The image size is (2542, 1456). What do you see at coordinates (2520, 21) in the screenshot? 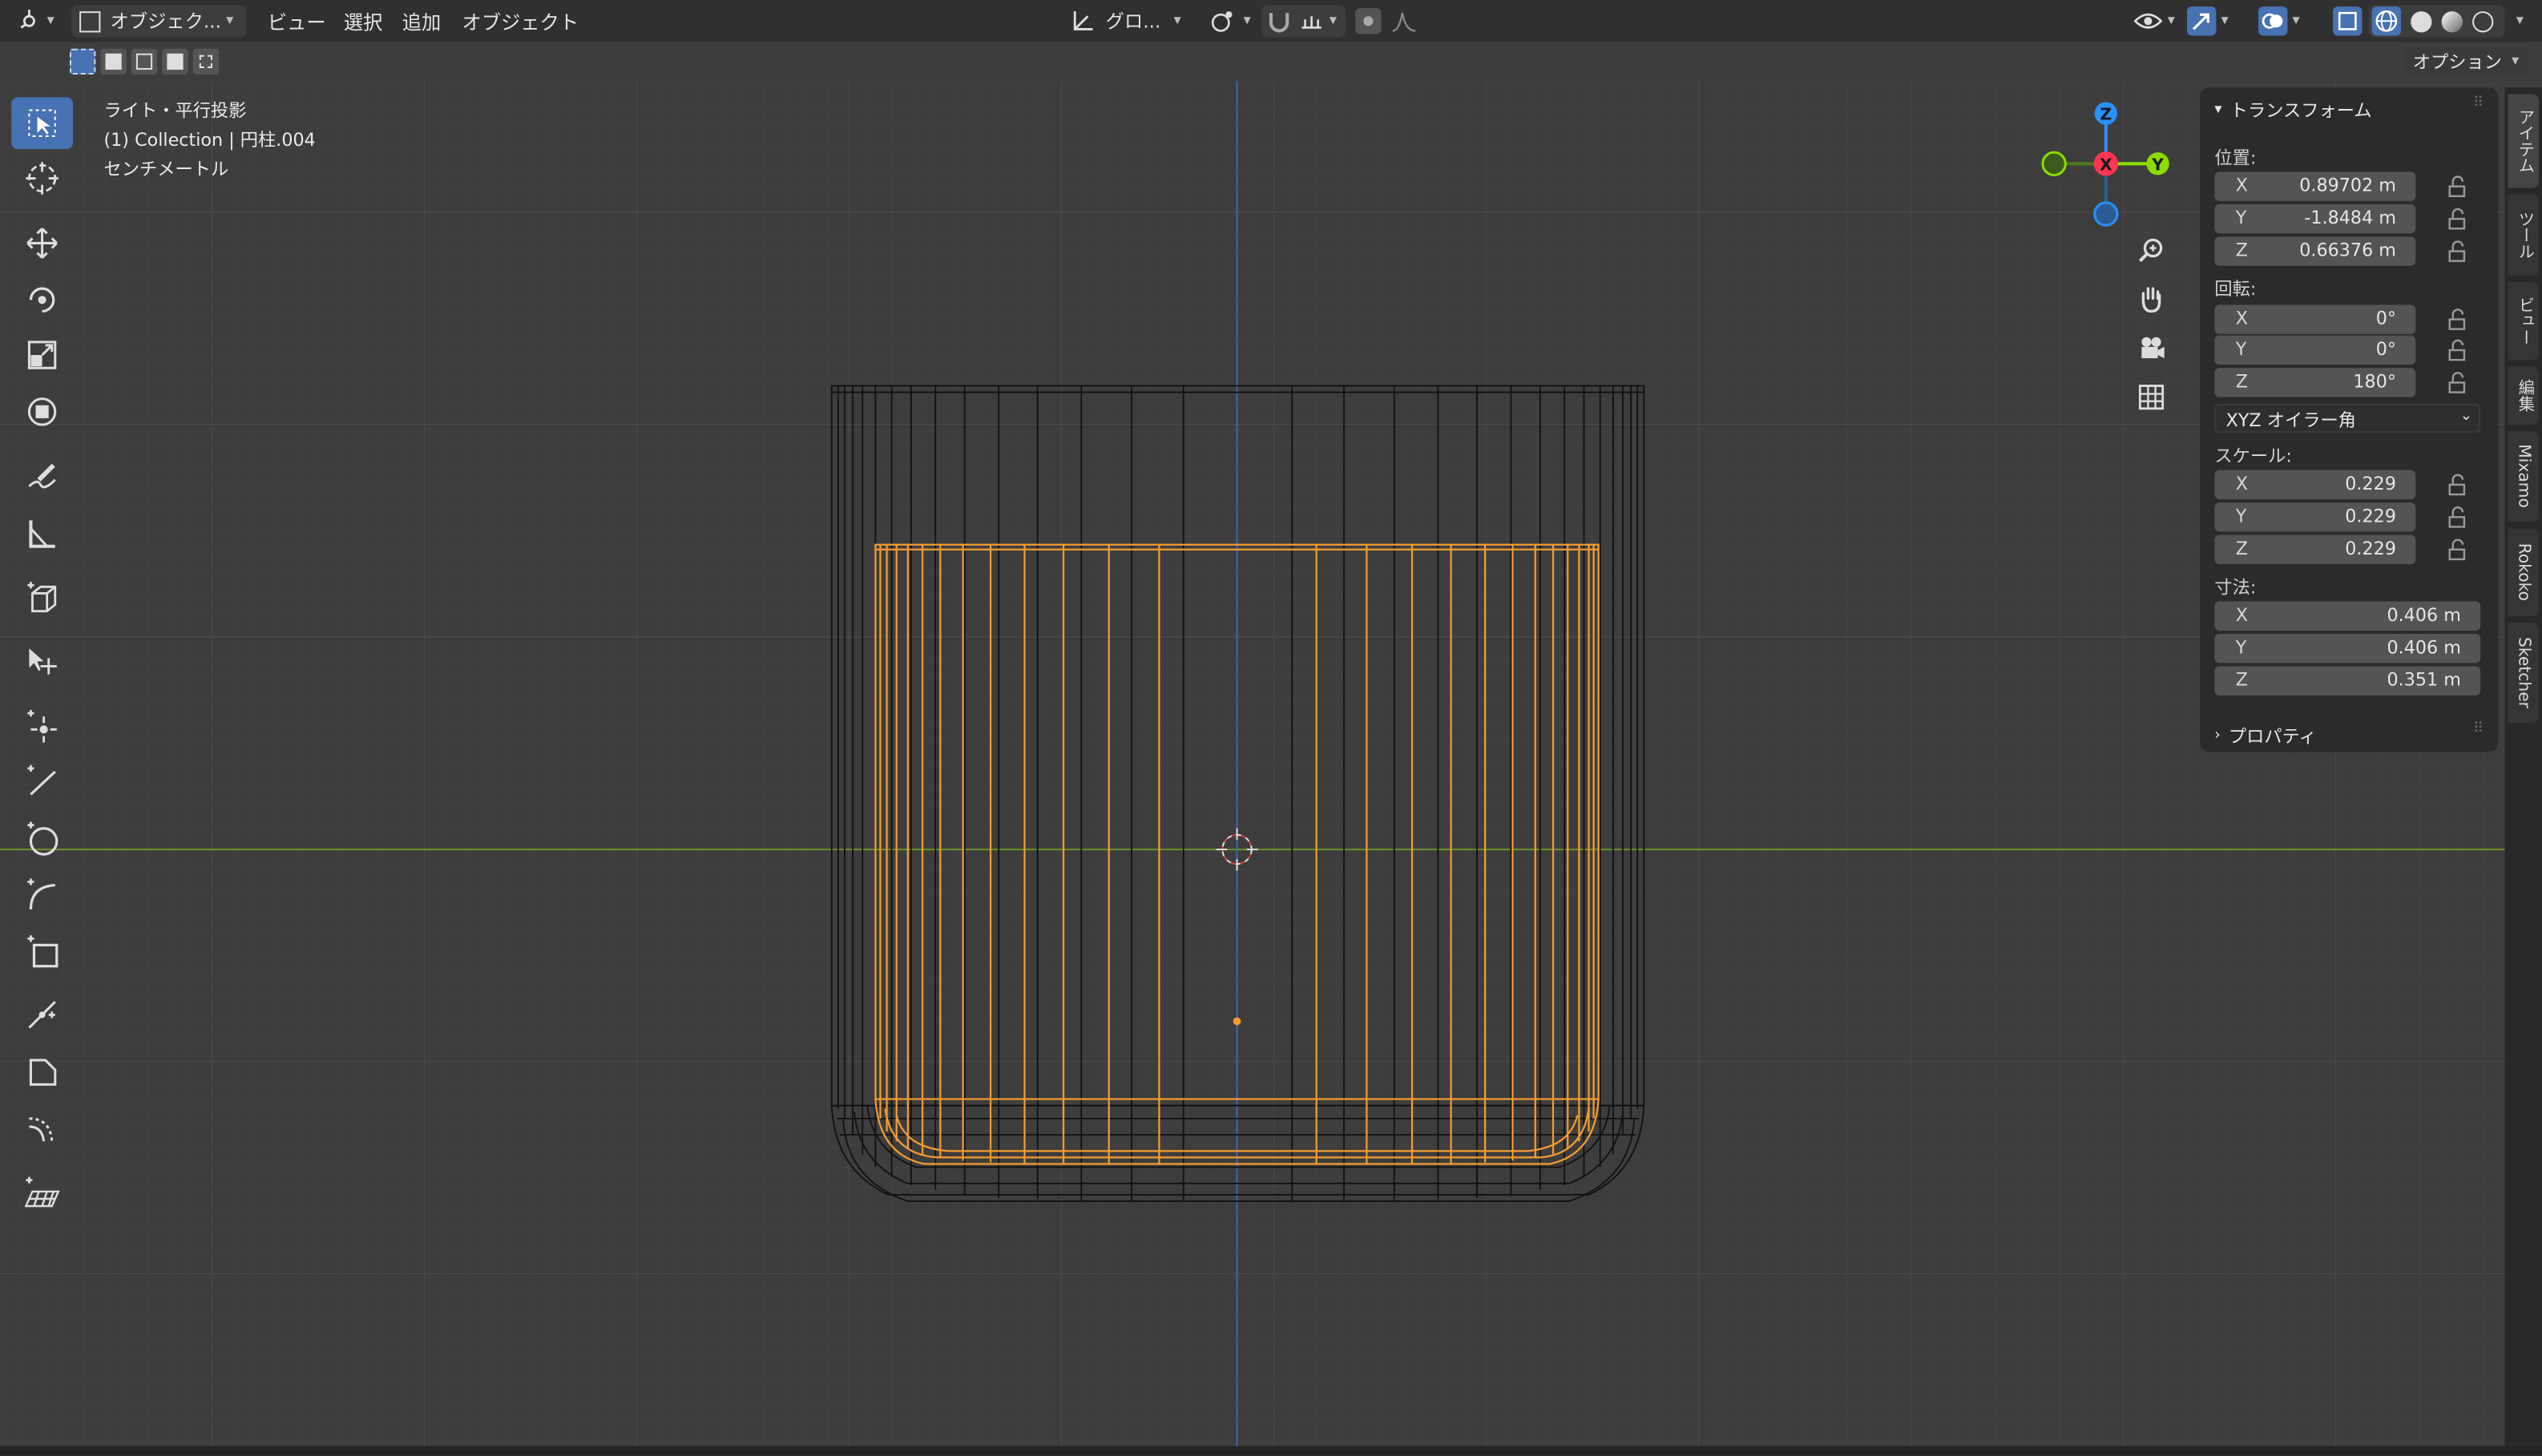
I see `shading-options-chevron-icon: ▾` at bounding box center [2520, 21].